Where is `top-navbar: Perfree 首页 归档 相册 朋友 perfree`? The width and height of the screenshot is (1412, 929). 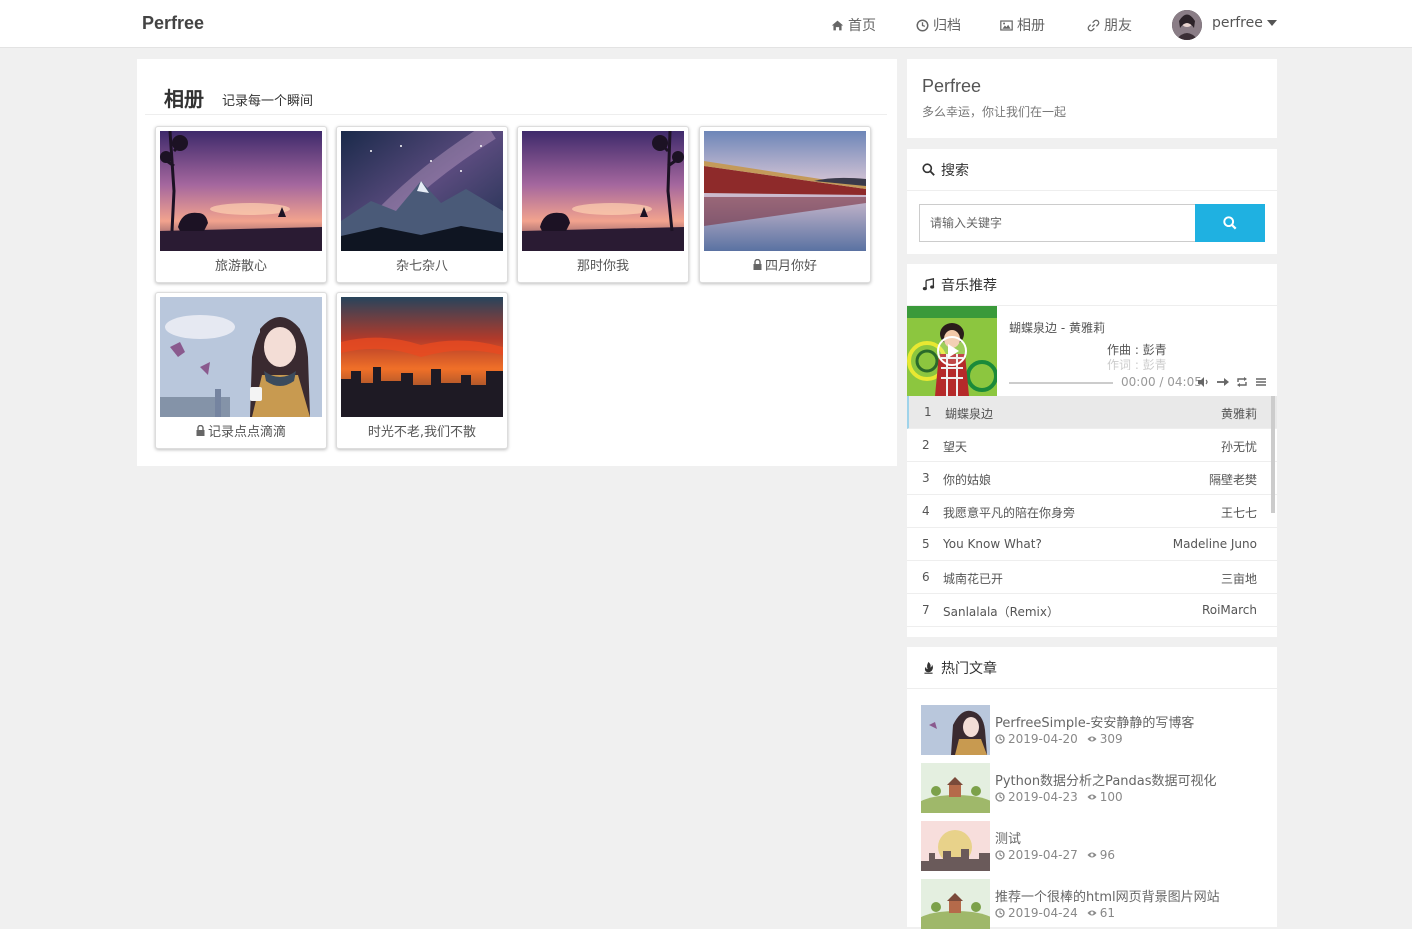
top-navbar: Perfree 首页 归档 相册 朋友 perfree is located at coordinates (706, 24).